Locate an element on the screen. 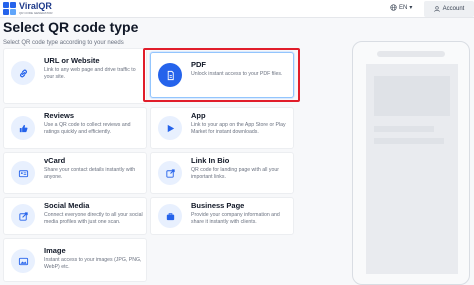 This screenshot has height=285, width=474. thumbs-up-icon is located at coordinates (23, 128).